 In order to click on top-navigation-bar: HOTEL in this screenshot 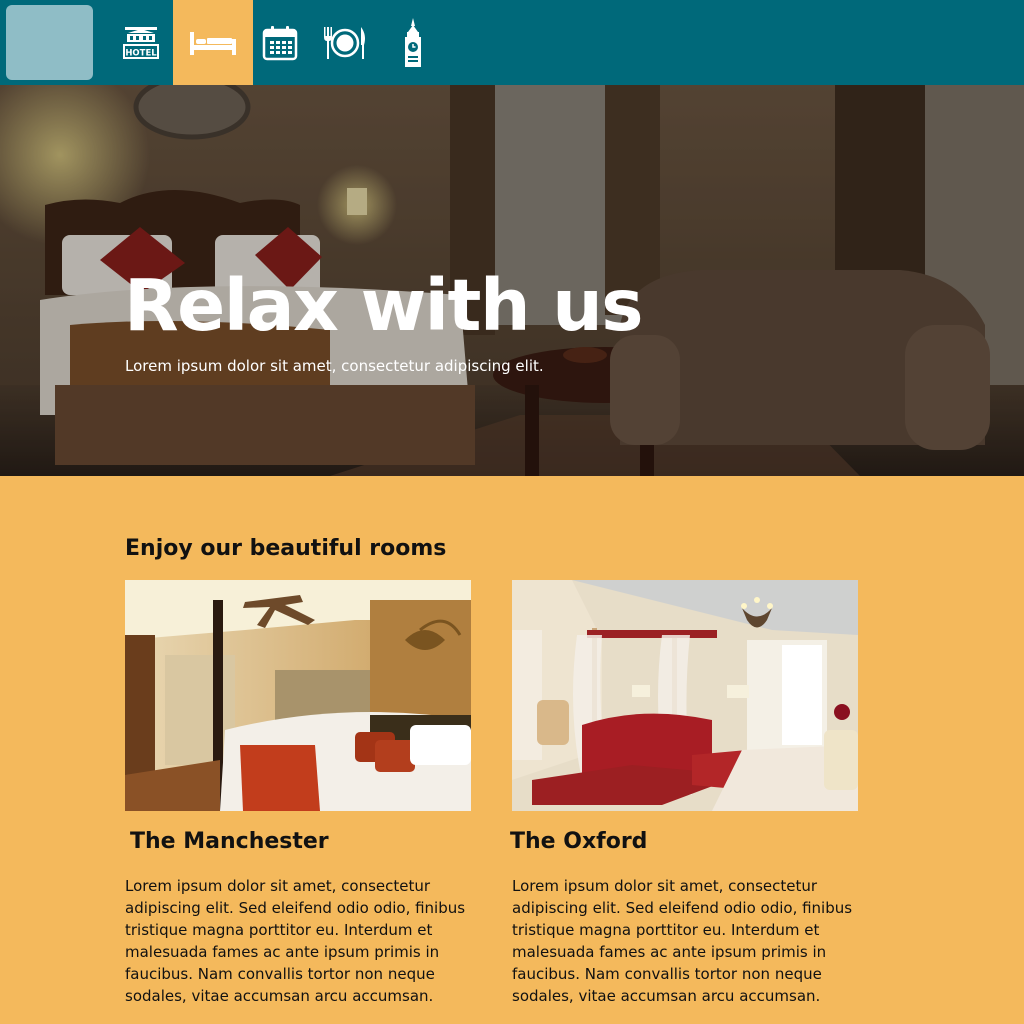, I will do `click(512, 42)`.